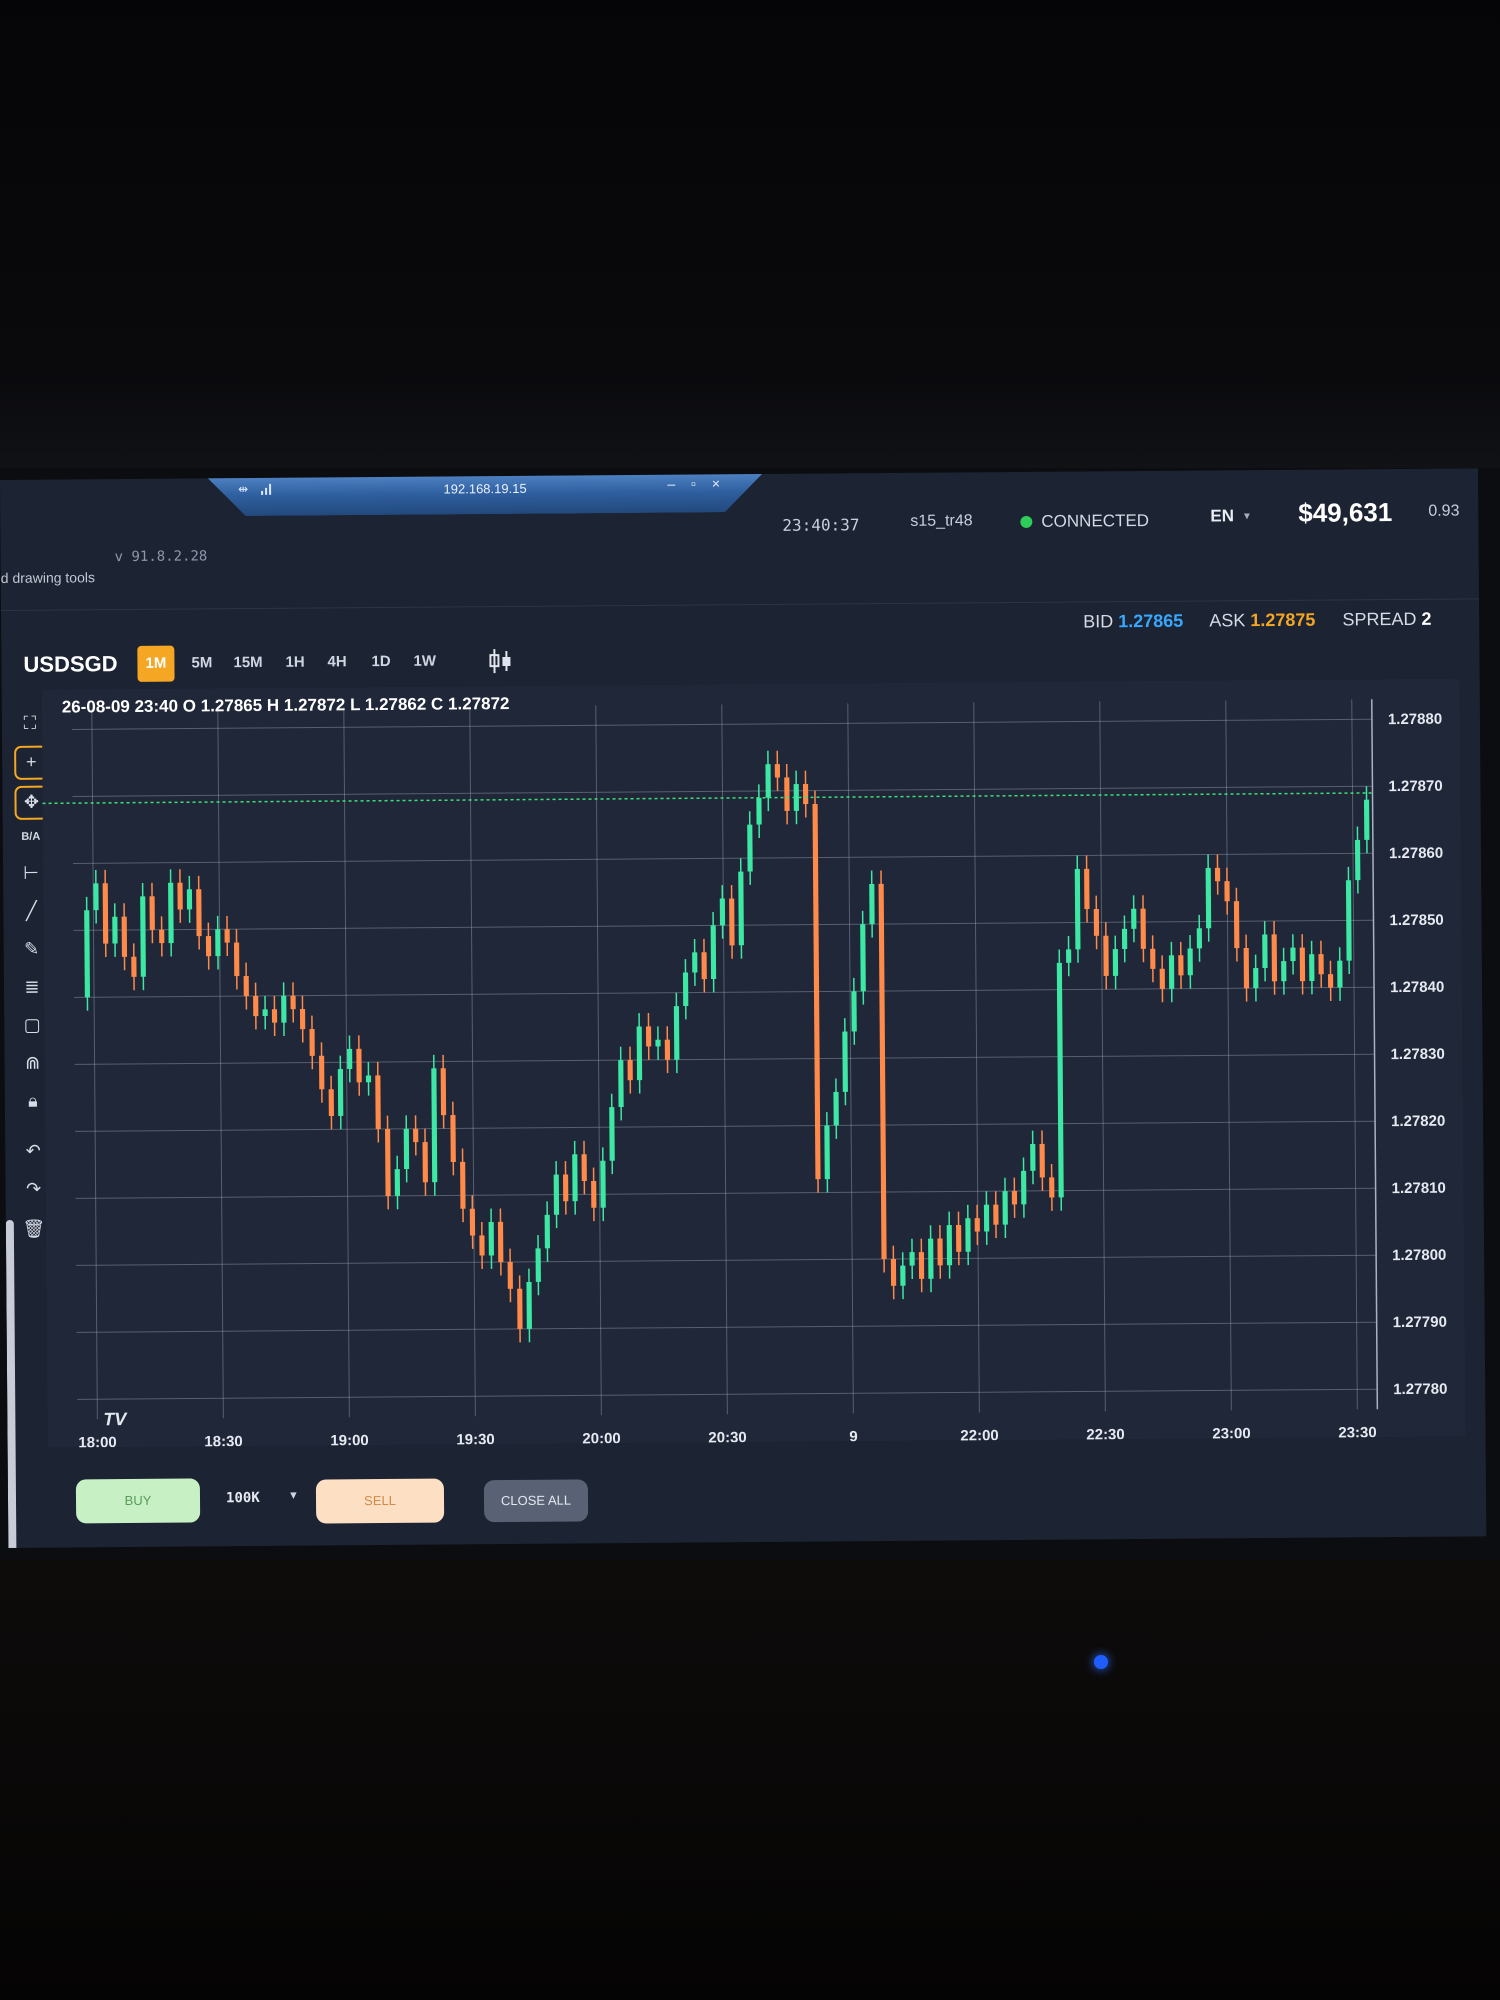 This screenshot has width=1500, height=2000. I want to click on timeframe-1m: 1M, so click(156, 663).